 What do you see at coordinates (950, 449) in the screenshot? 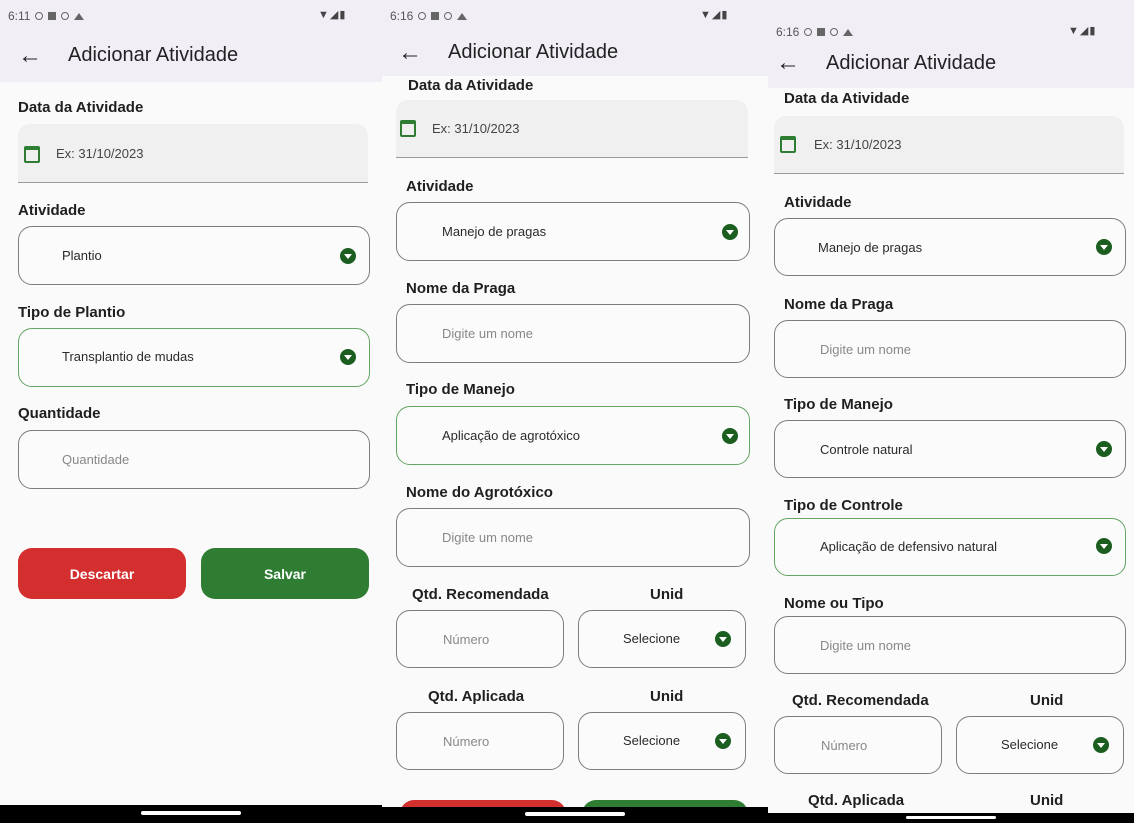
I see `tipo-manejo-select: Controle natural` at bounding box center [950, 449].